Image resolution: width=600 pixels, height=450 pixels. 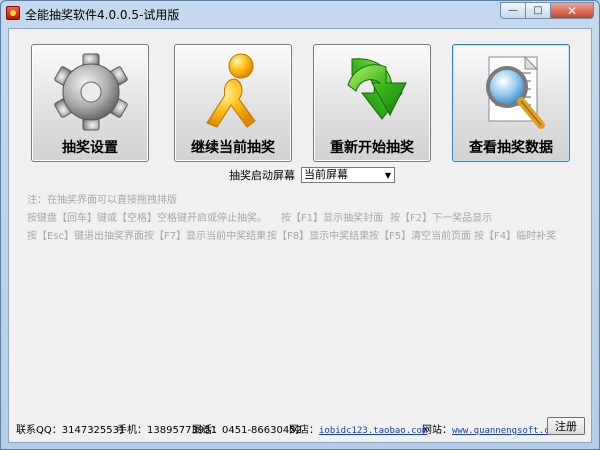 I want to click on qq-value: 3147325531, so click(x=93, y=430).